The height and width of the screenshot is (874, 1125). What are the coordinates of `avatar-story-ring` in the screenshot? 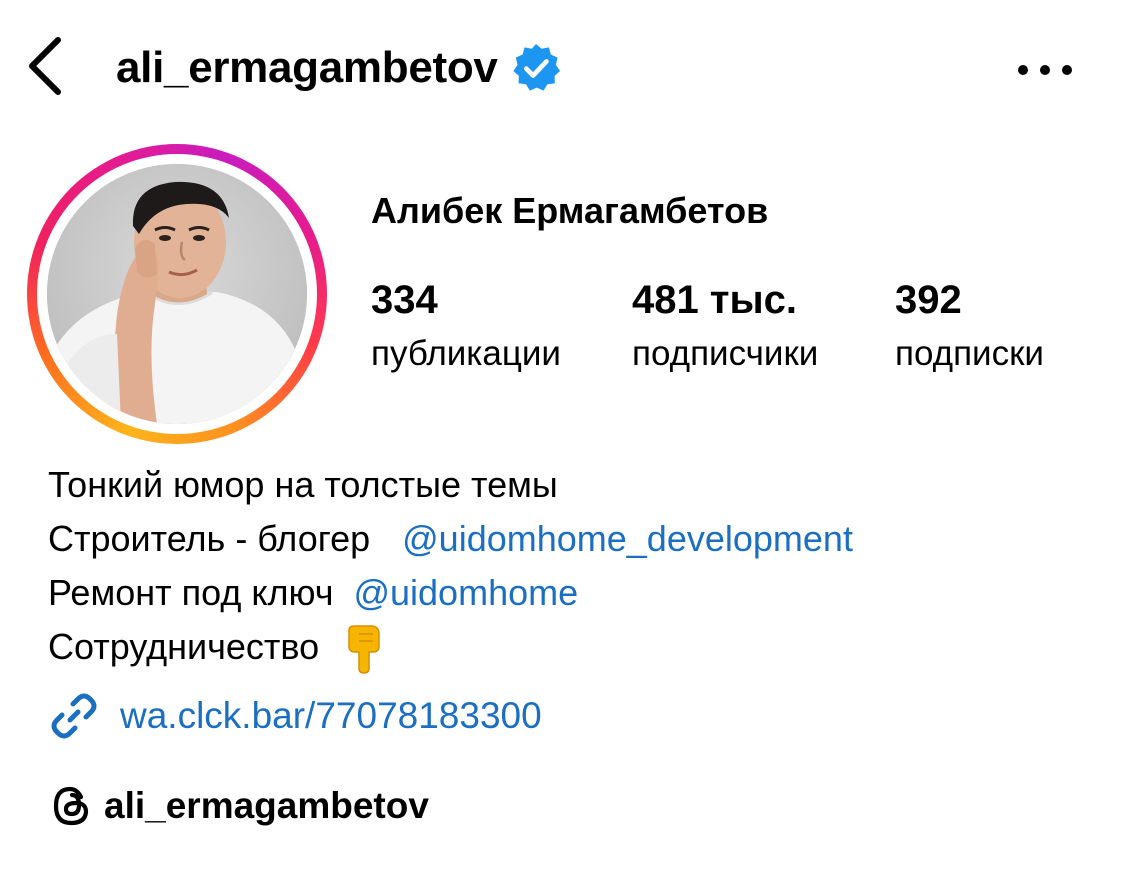 It's located at (177, 294).